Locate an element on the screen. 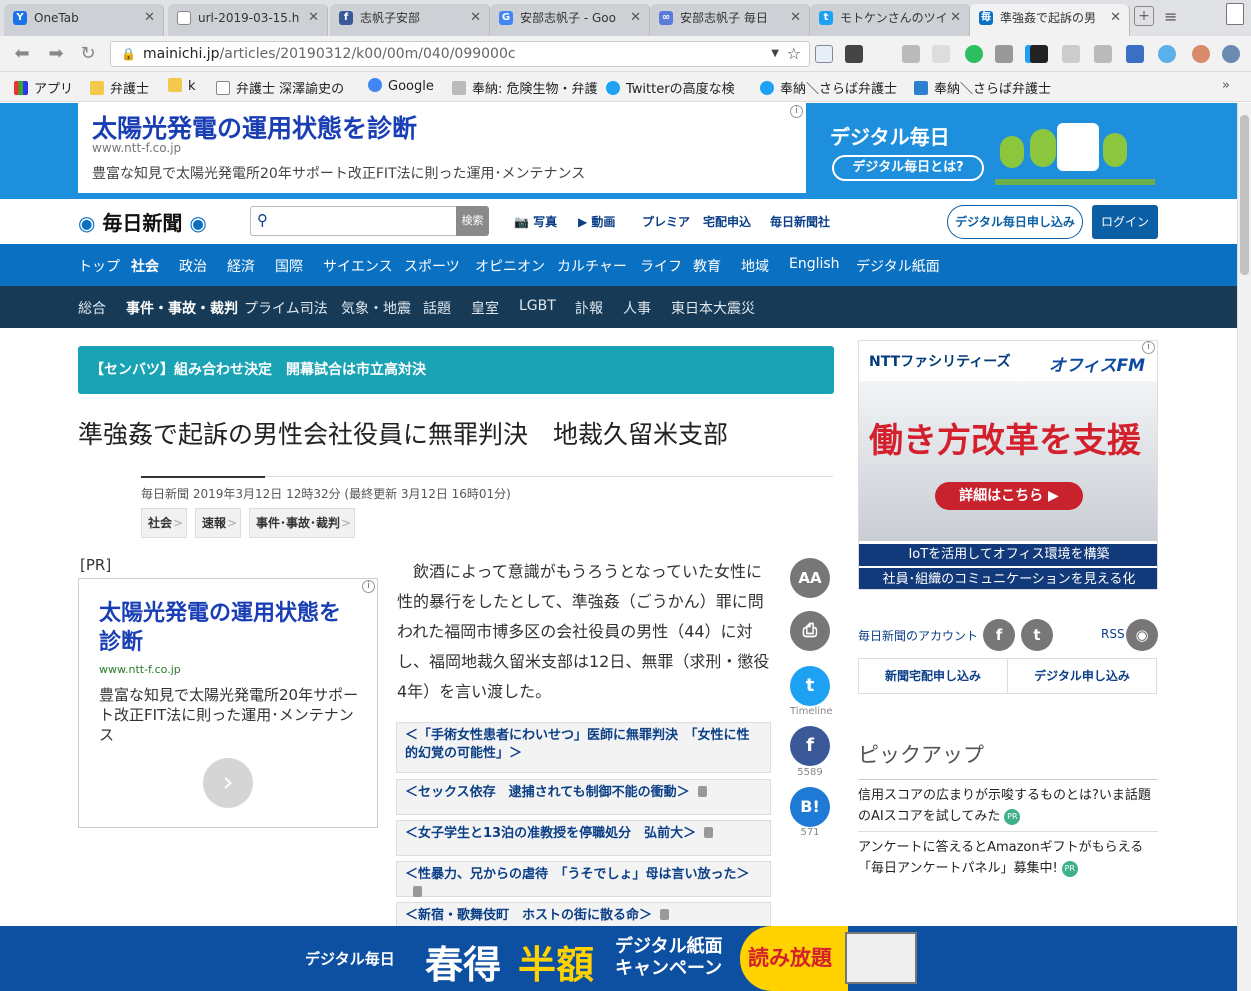  bookmark-folder: 弁護士 is located at coordinates (119, 87).